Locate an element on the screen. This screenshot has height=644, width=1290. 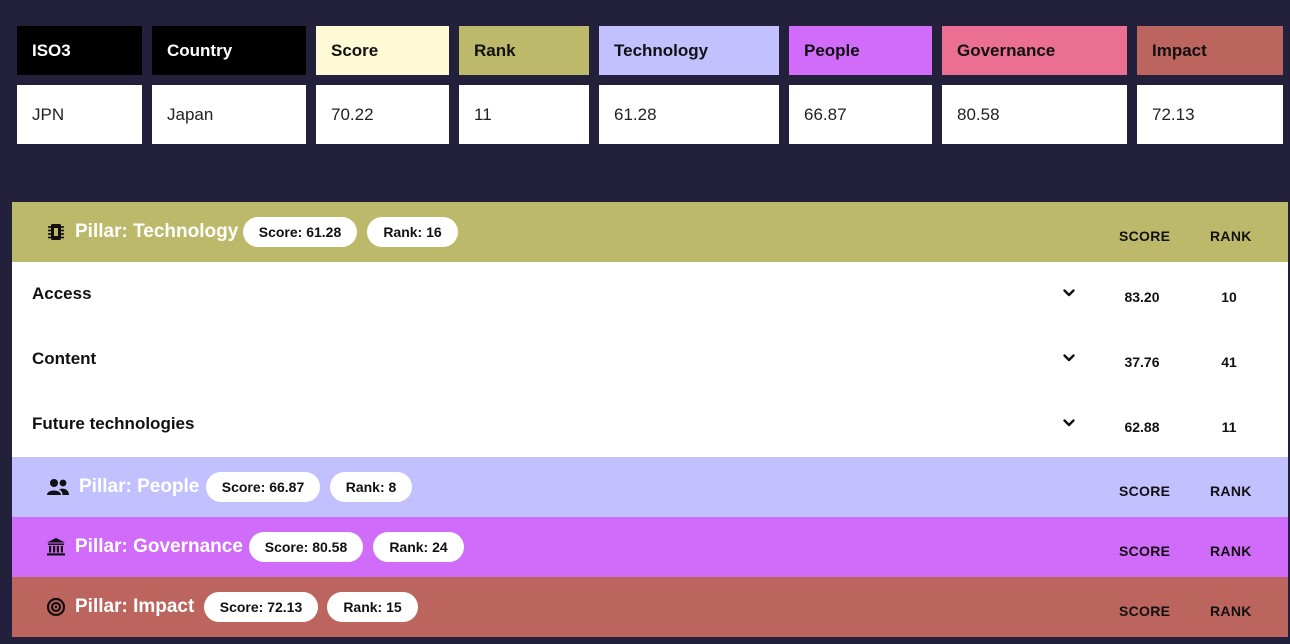
subpillar-rank: 11 is located at coordinates (1229, 427).